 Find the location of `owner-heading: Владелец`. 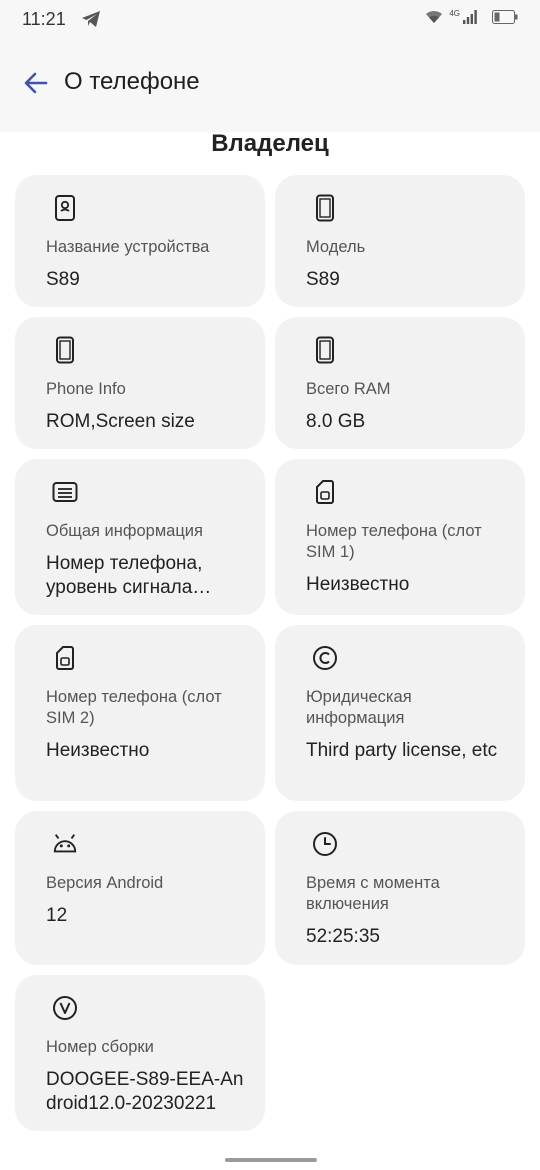

owner-heading: Владелец is located at coordinates (270, 144).